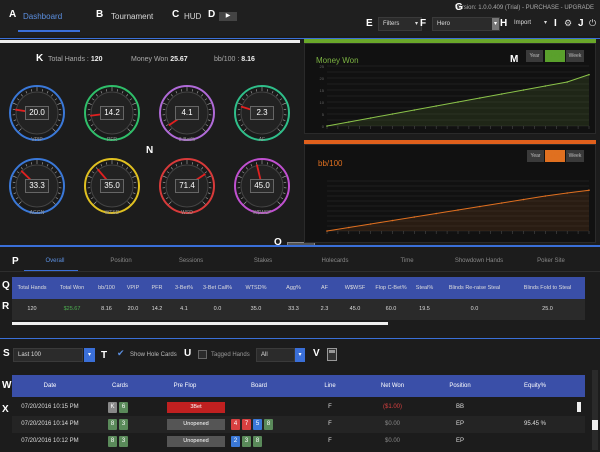 The width and height of the screenshot is (600, 452). I want to click on marker-s: S, so click(6, 353).